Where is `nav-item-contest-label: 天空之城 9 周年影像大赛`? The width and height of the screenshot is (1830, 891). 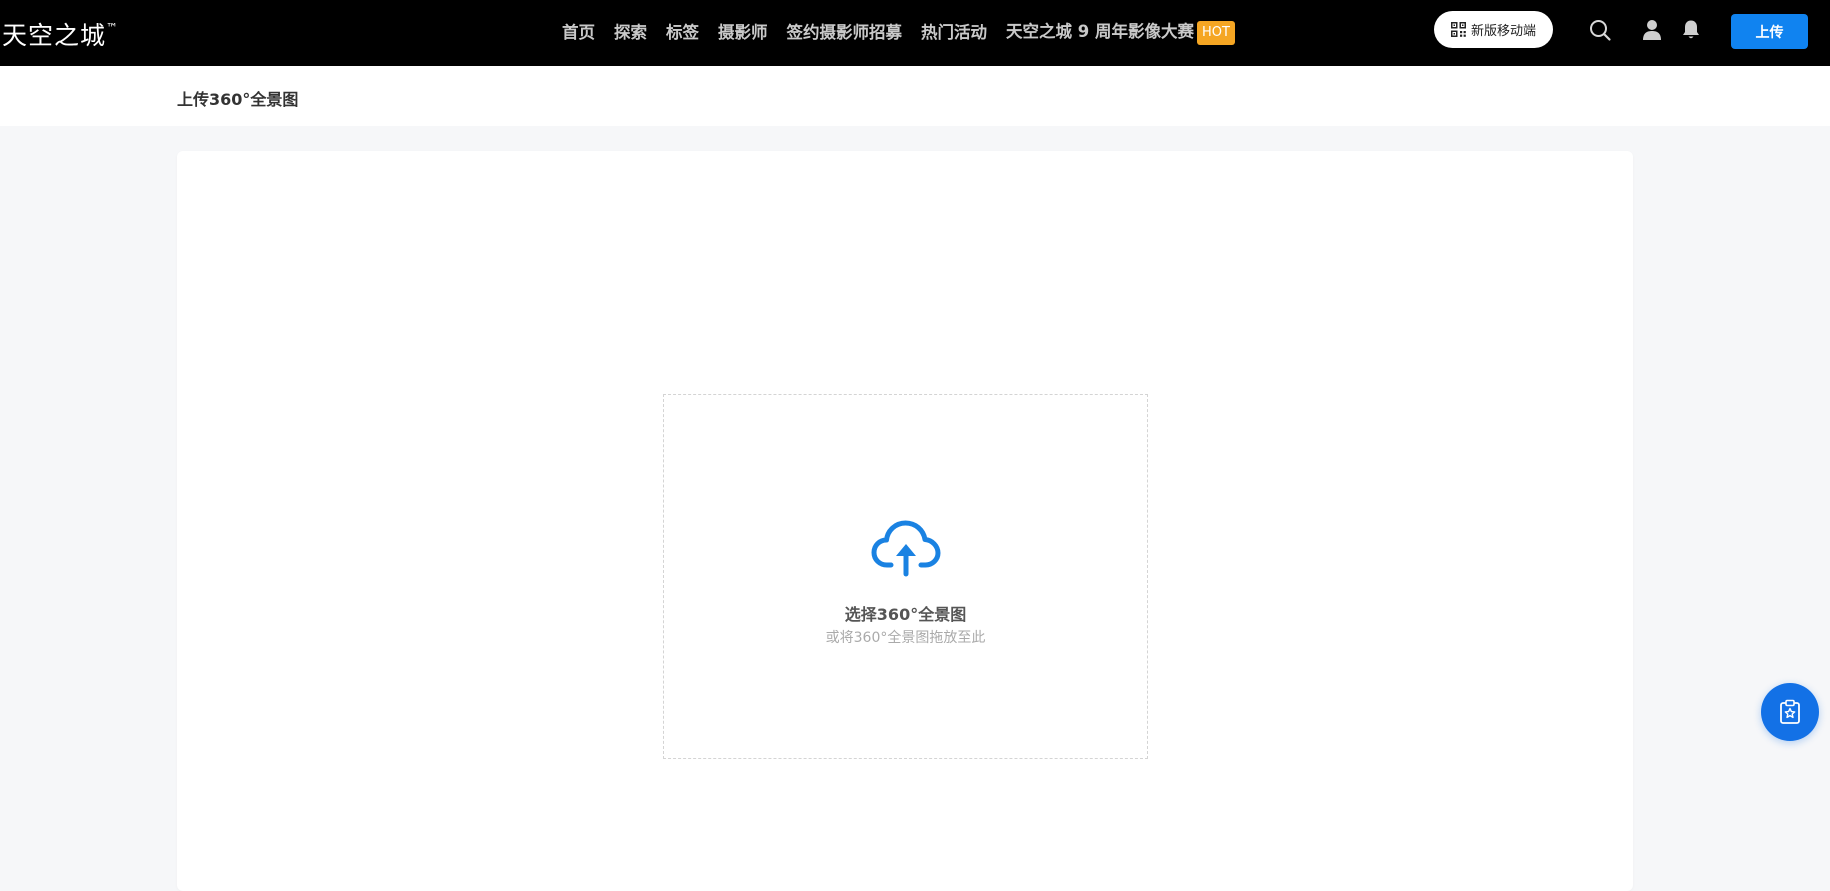 nav-item-contest-label: 天空之城 9 周年影像大赛 is located at coordinates (1100, 31).